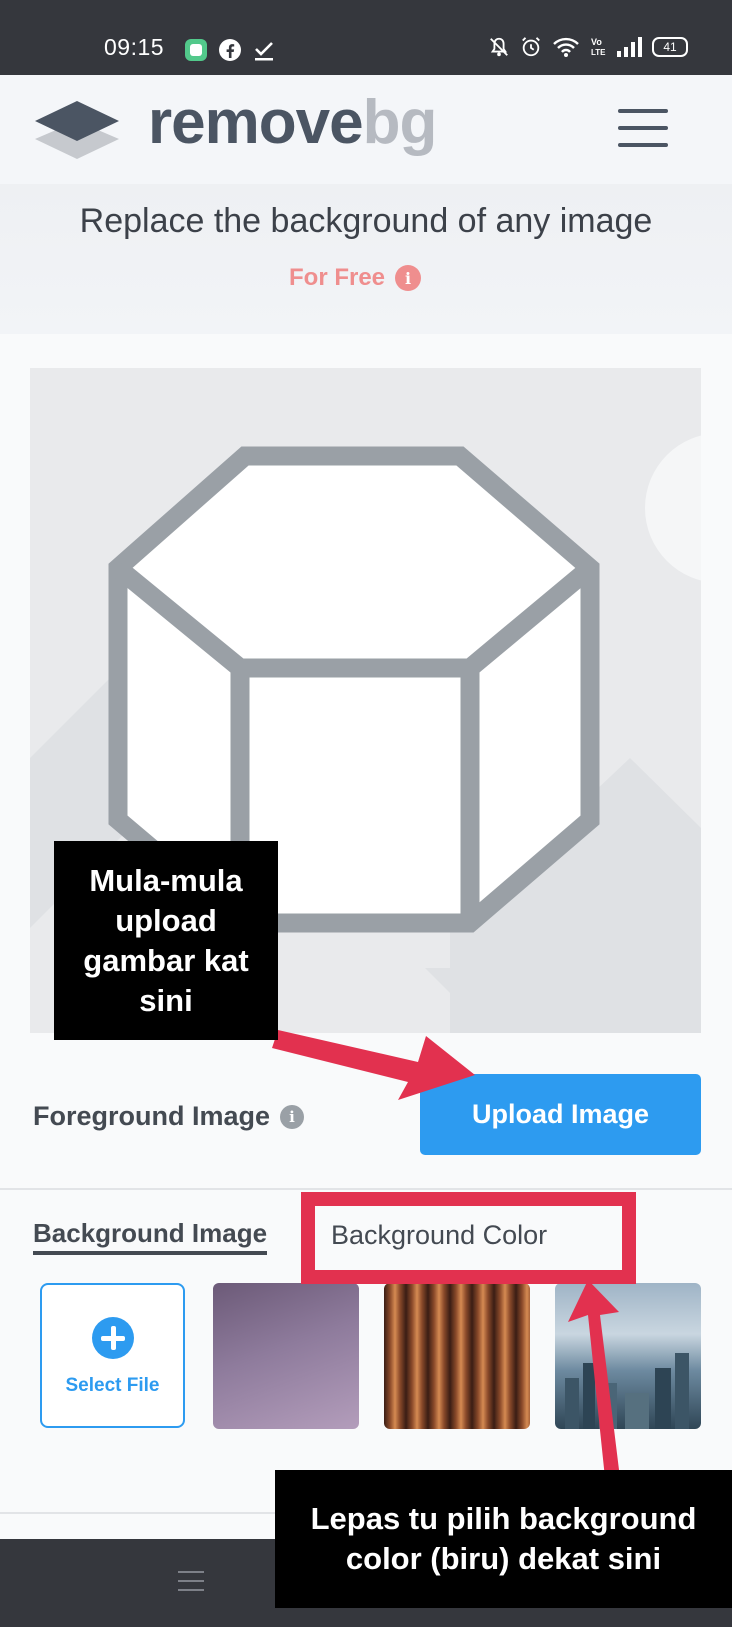 The height and width of the screenshot is (1627, 732). Describe the element at coordinates (531, 47) in the screenshot. I see `alarm-icon` at that location.